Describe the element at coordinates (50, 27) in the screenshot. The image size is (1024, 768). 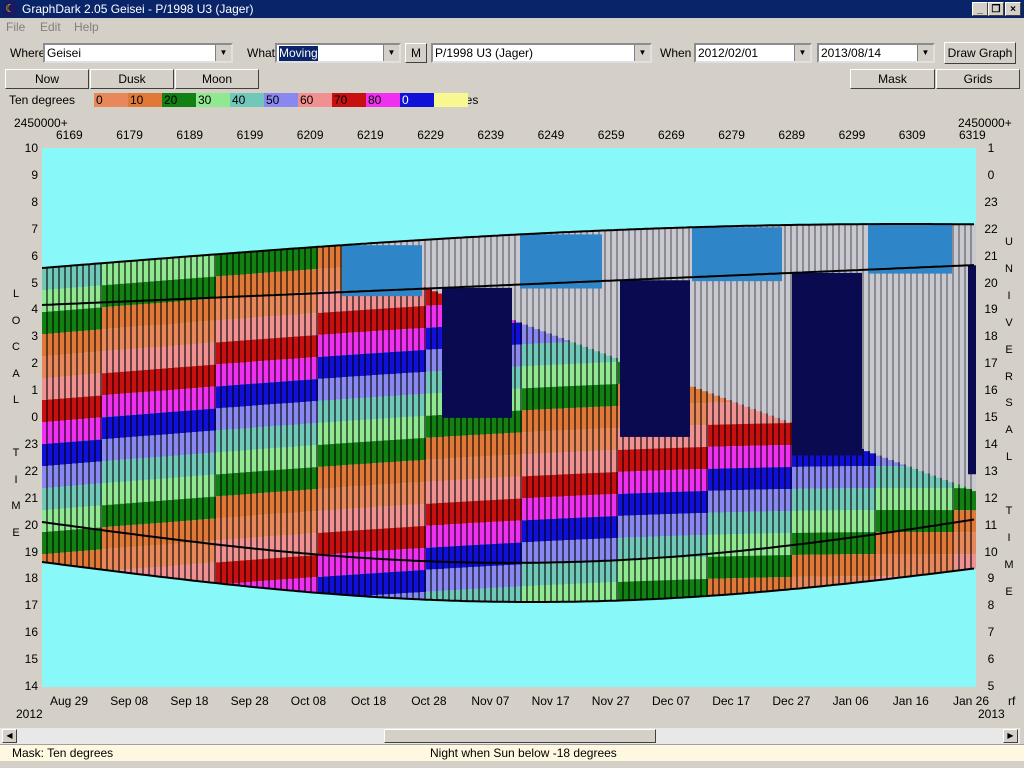
I see `menu-edit: Edit` at that location.